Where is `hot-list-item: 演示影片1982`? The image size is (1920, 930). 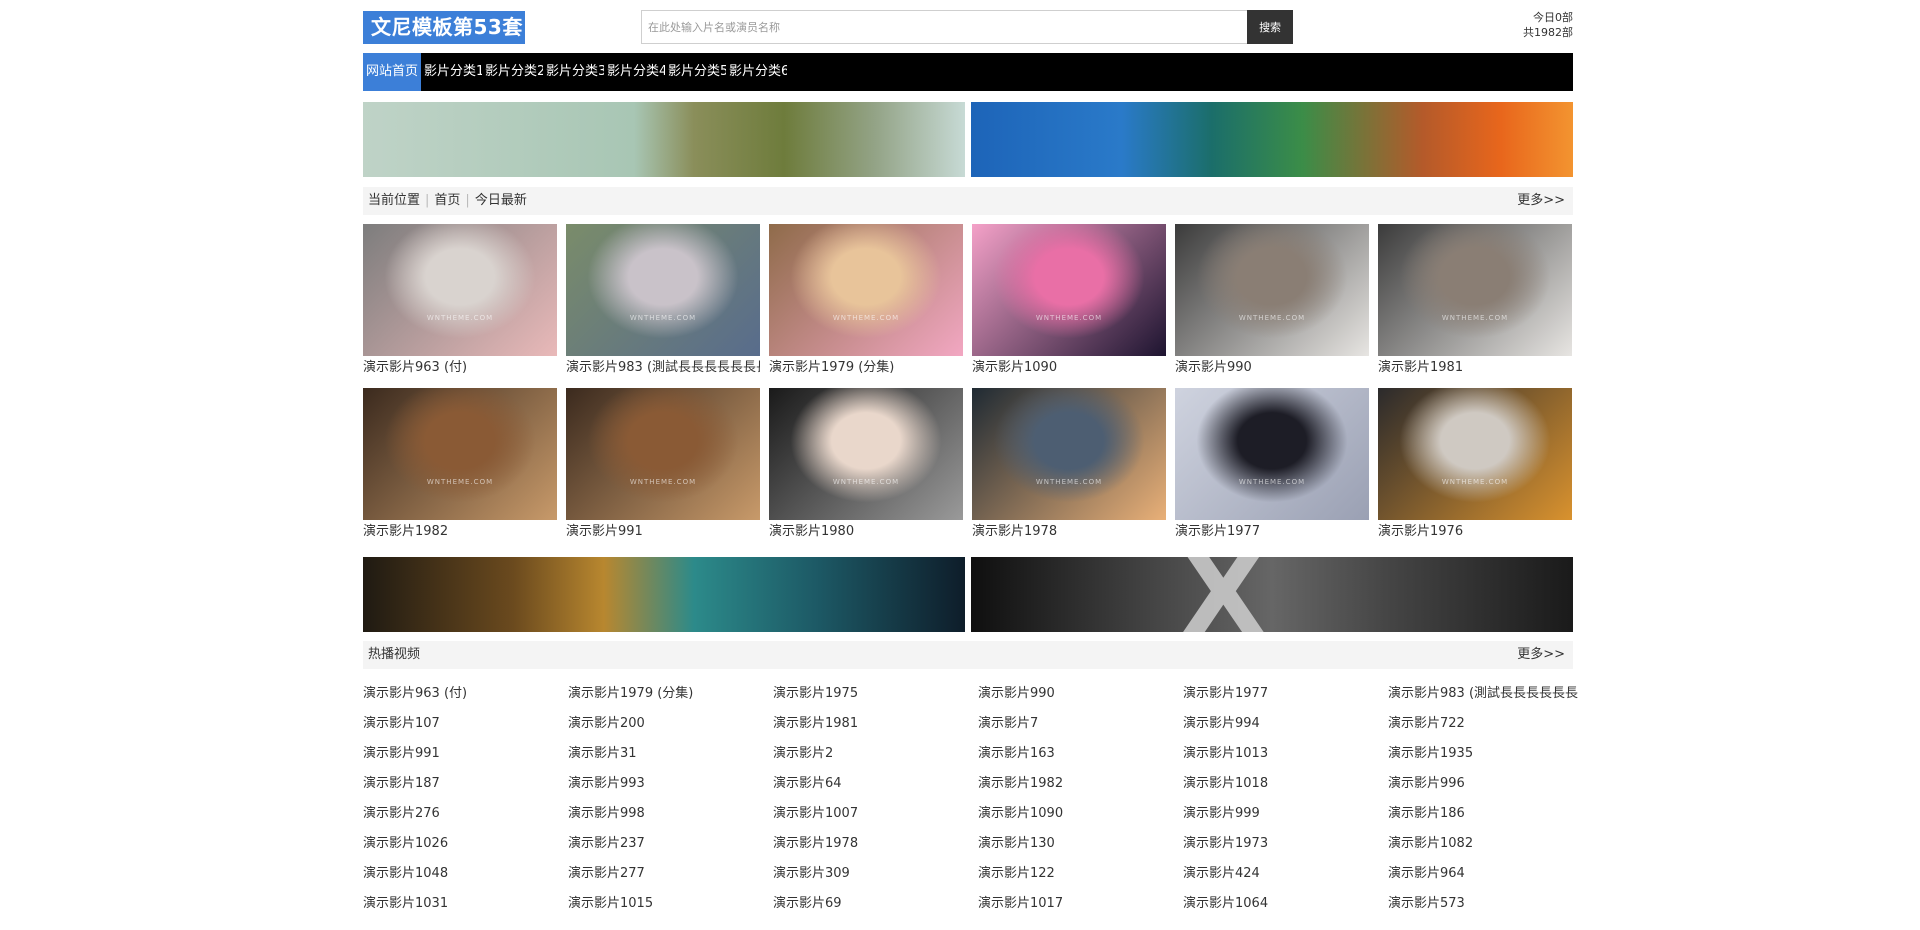
hot-list-item: 演示影片1982 is located at coordinates (1073, 784).